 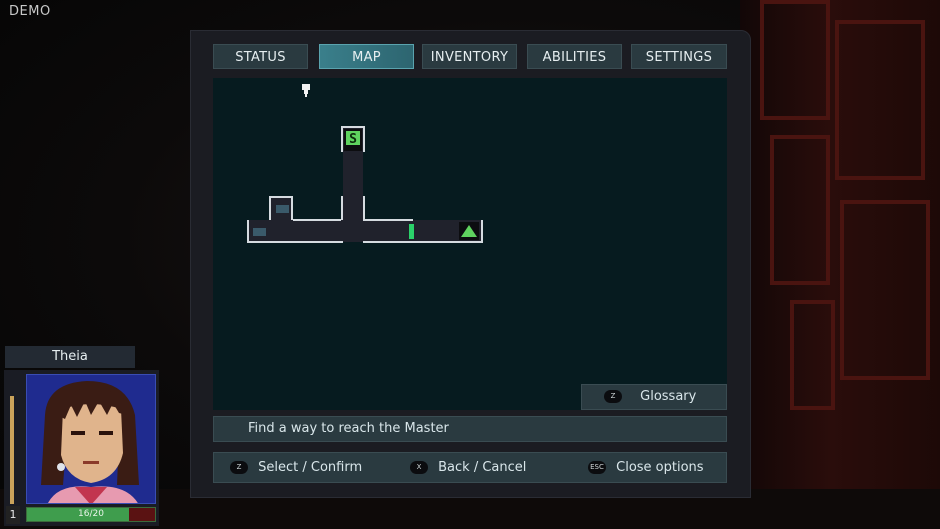 I want to click on tab-abilities: ABILITIES, so click(x=574, y=56).